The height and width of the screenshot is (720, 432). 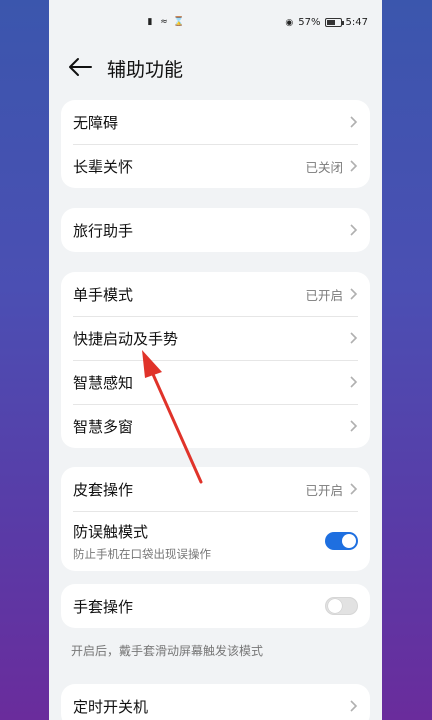 I want to click on row-label: 智慧感知, so click(x=103, y=382).